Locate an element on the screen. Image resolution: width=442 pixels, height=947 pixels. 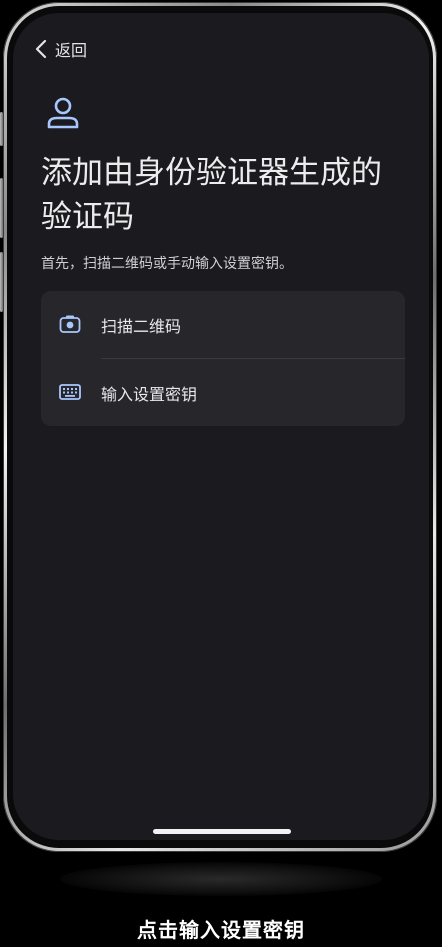
option-enter-key-label: 输入设置密钥 is located at coordinates (149, 394).